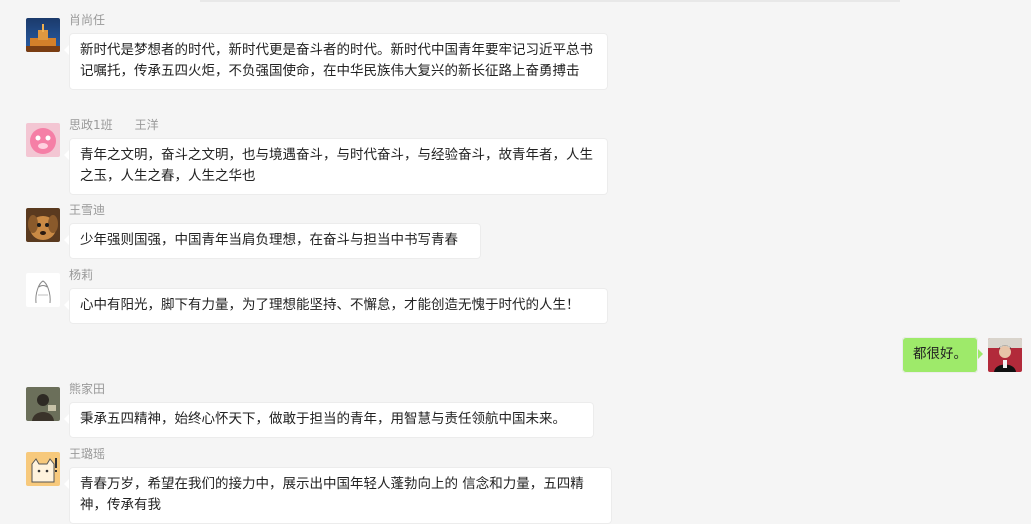  Describe the element at coordinates (1005, 355) in the screenshot. I see `self-portrait-avatar` at that location.